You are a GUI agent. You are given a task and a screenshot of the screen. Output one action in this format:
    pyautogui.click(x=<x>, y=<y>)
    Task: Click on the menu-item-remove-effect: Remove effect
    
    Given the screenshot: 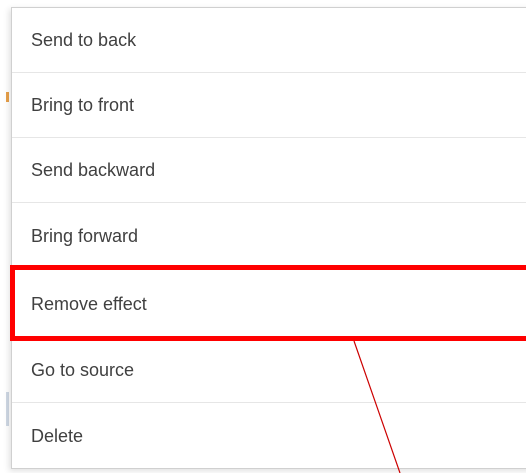 What is the action you would take?
    pyautogui.click(x=269, y=304)
    